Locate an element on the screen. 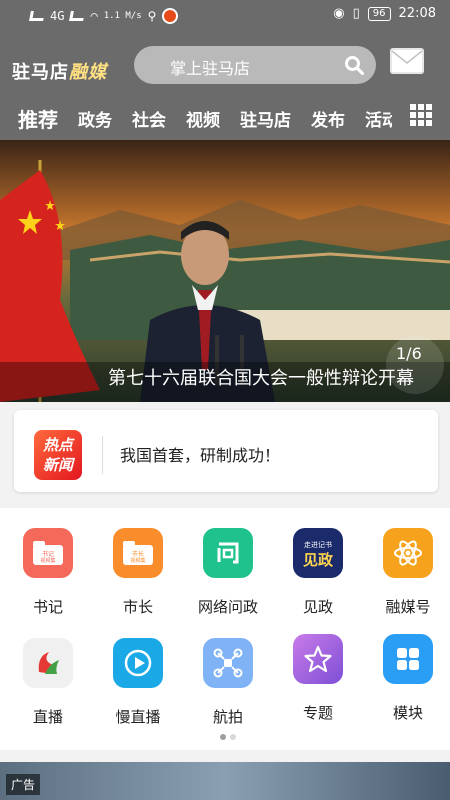 This screenshot has height=800, width=450. folder-shuji-icon: 书记 视频集 is located at coordinates (48, 553).